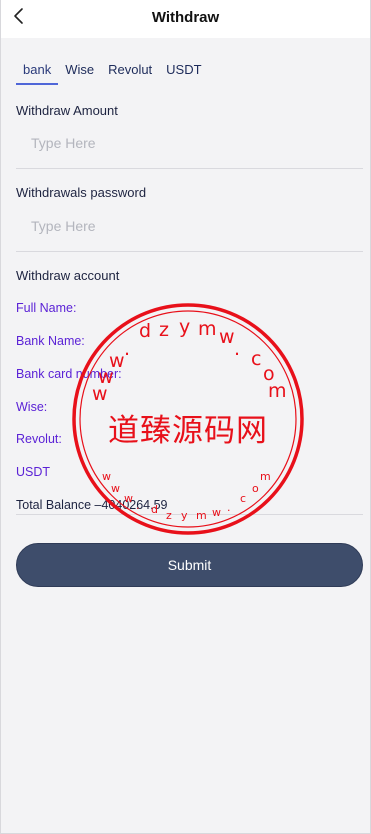 The image size is (371, 834). Describe the element at coordinates (189, 226) in the screenshot. I see `withdrawals-password-input` at that location.